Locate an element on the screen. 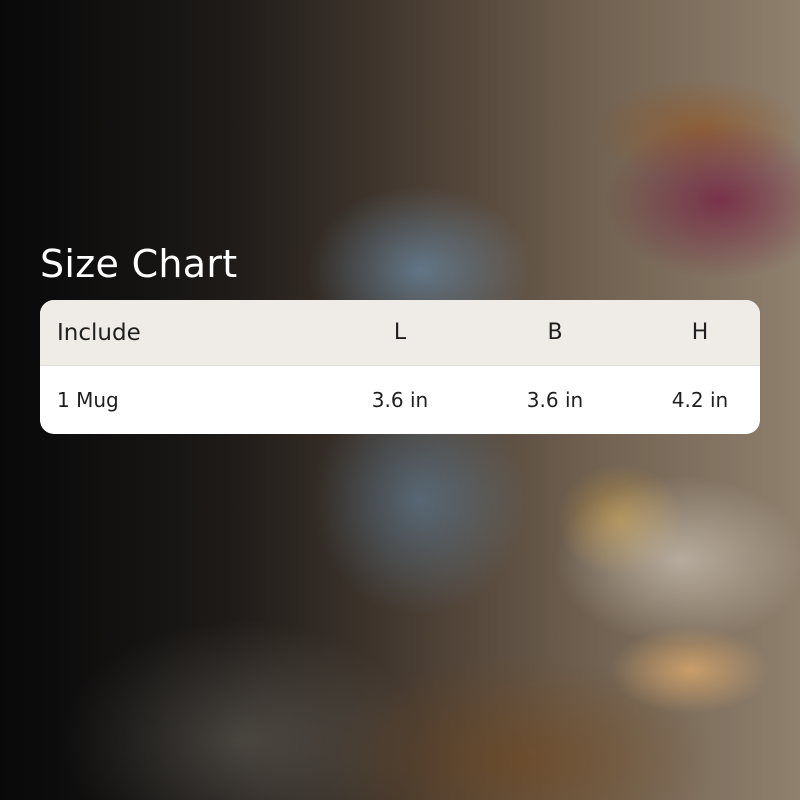 This screenshot has height=800, width=800. header-length: L is located at coordinates (400, 332).